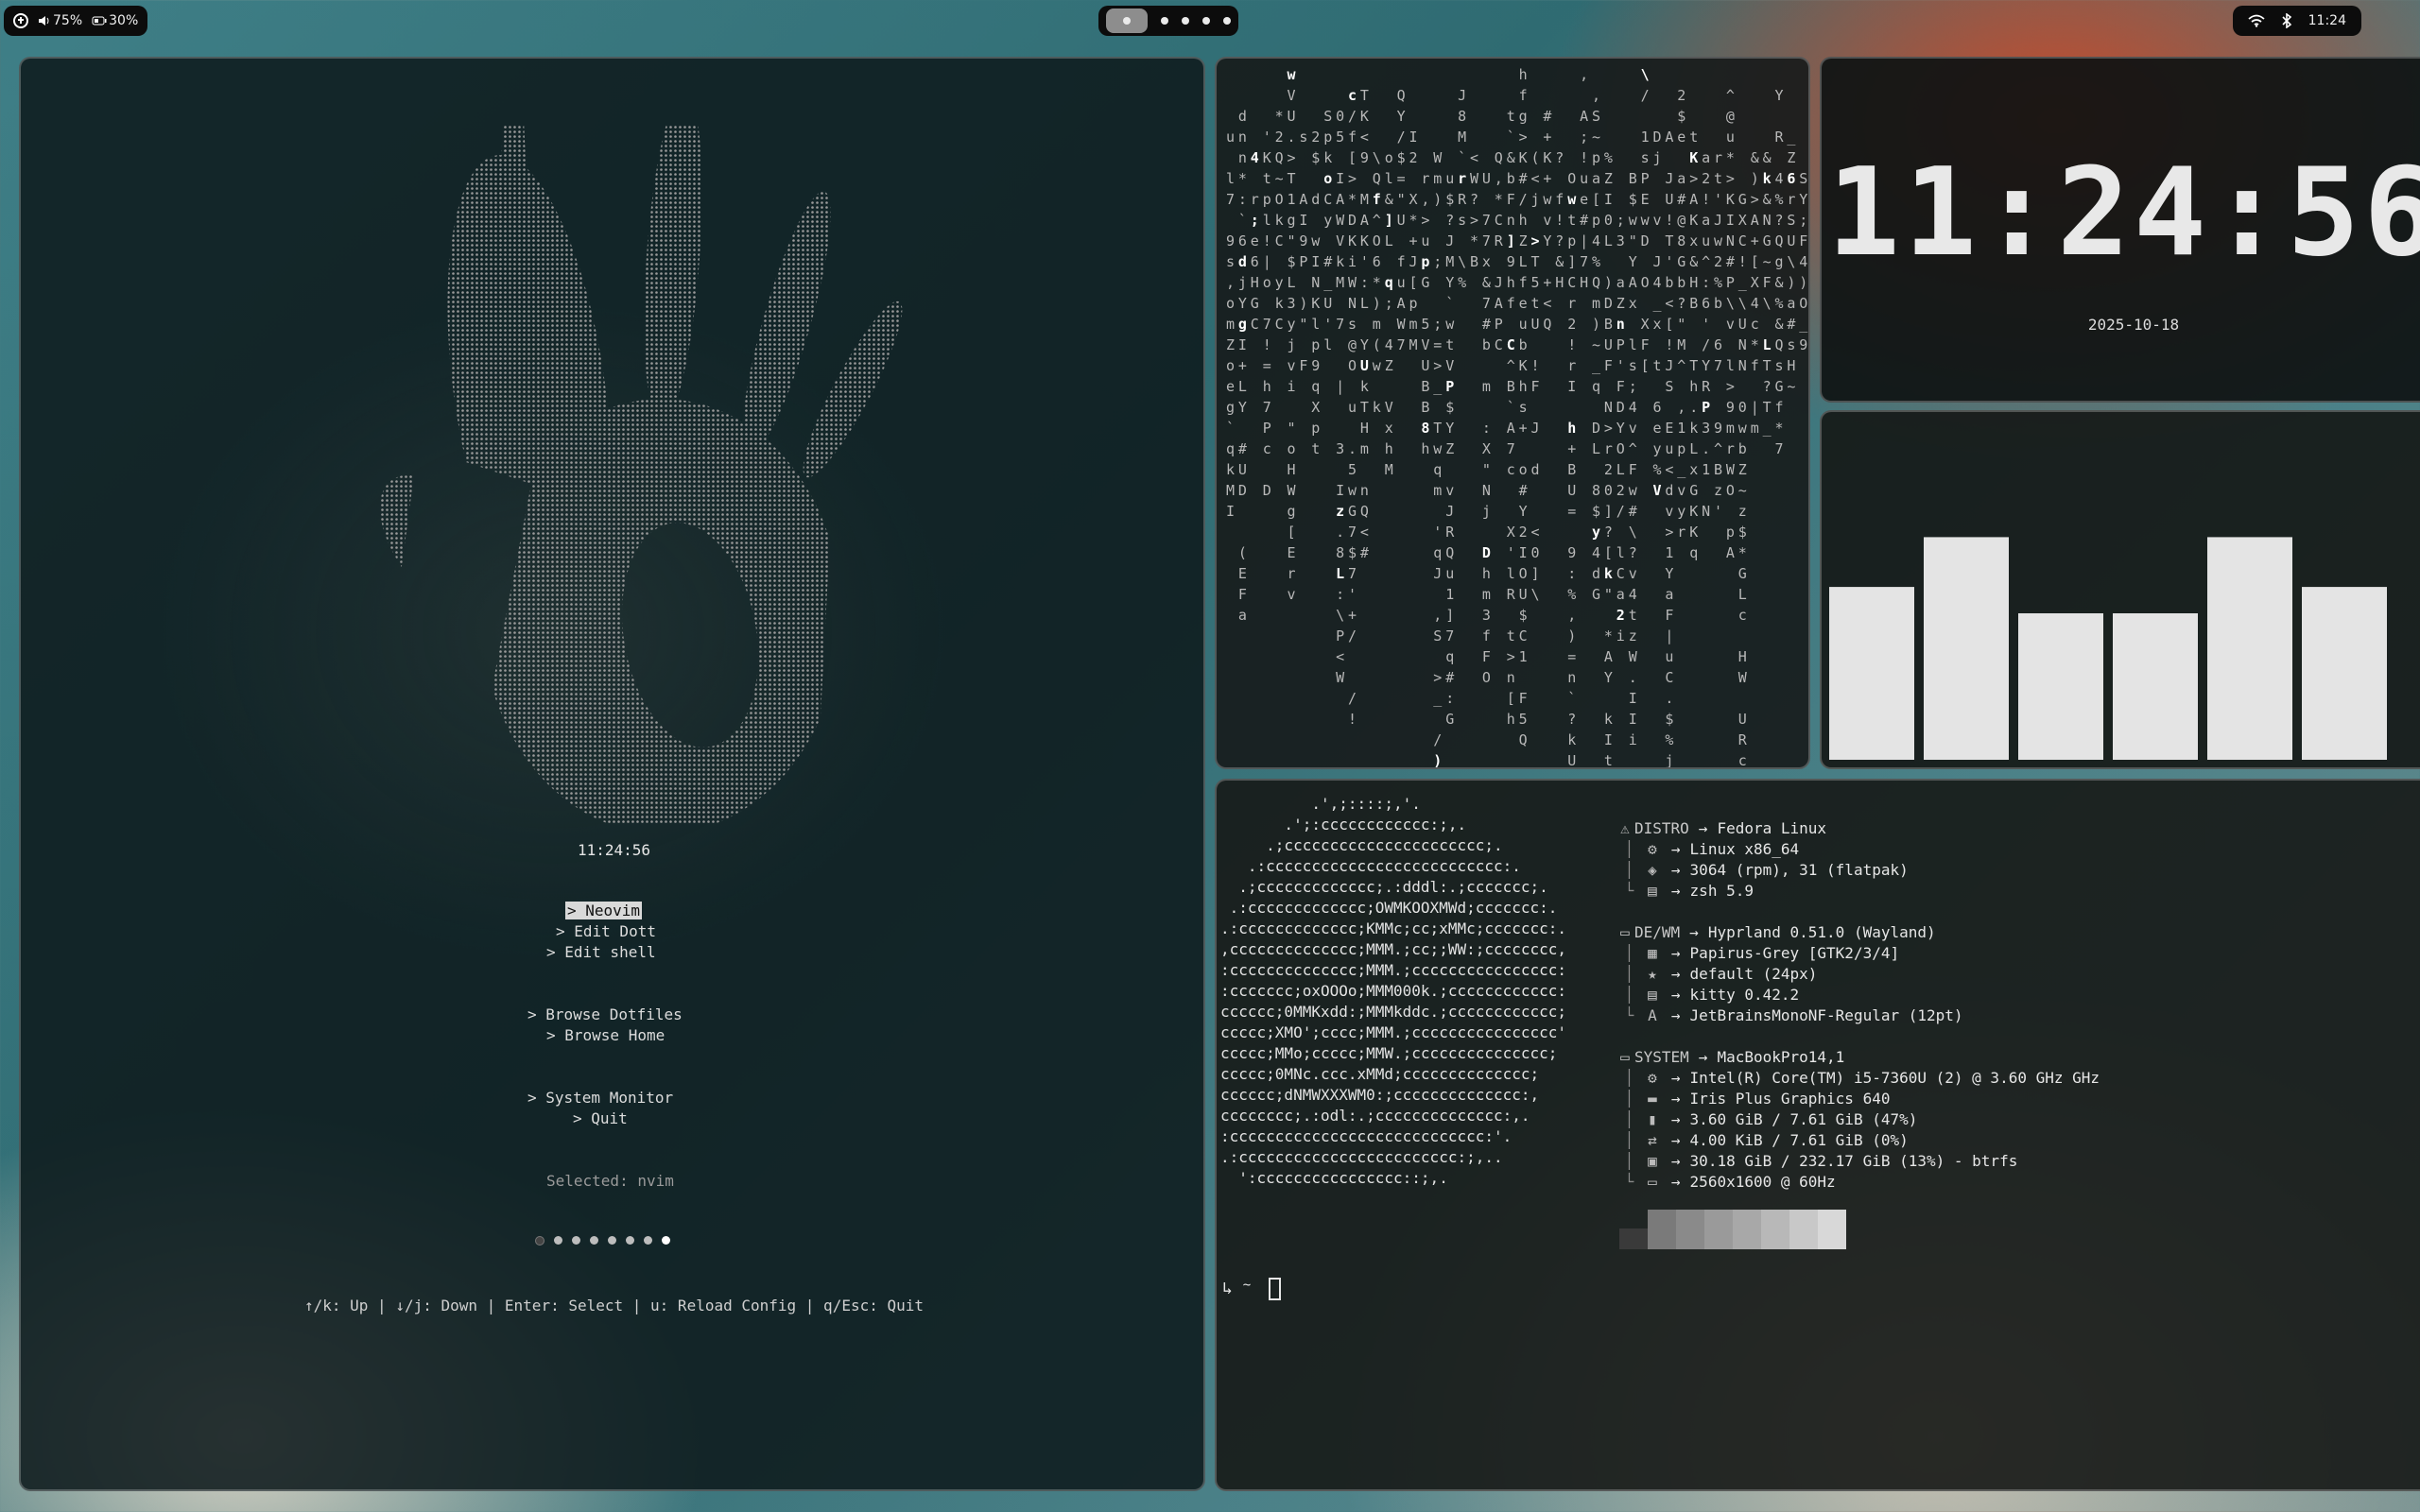 This screenshot has height=1512, width=2420. What do you see at coordinates (2120, 589) in the screenshot?
I see `audio-visualizer-window` at bounding box center [2120, 589].